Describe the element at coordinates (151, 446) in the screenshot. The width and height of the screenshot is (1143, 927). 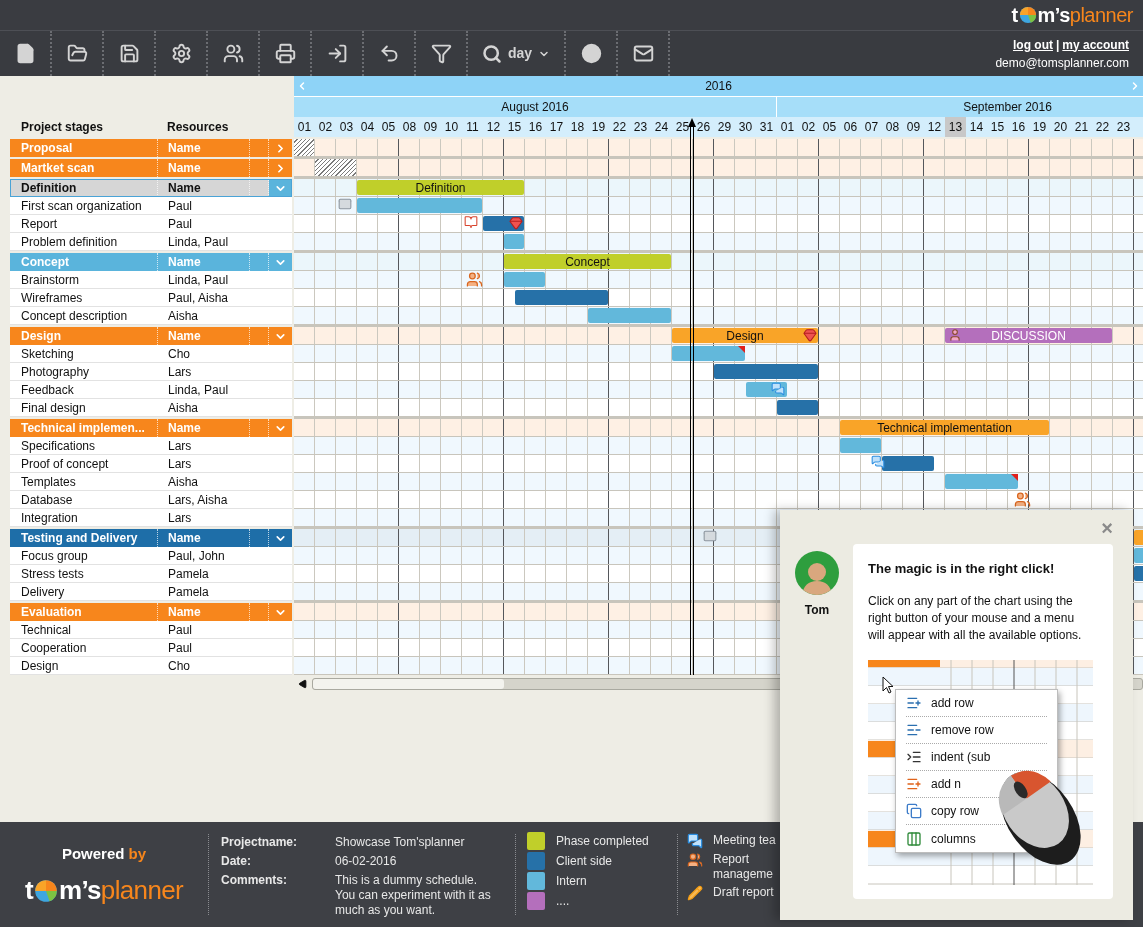
I see `task-row: Specifications Lars` at that location.